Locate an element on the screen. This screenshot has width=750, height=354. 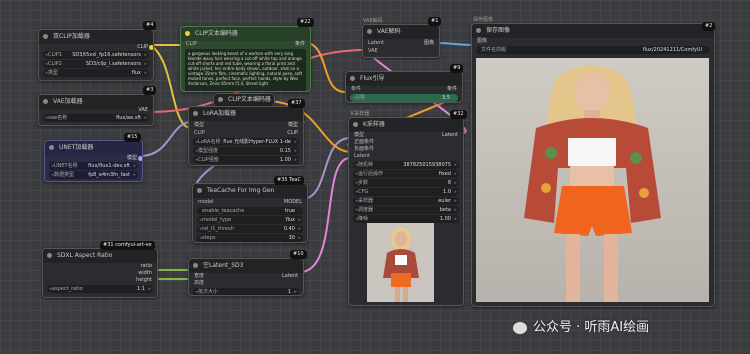
clip2-widget: ◂ CLIP2 SD3/clip_l.safetensors ▸ is located at coordinates (96, 64).